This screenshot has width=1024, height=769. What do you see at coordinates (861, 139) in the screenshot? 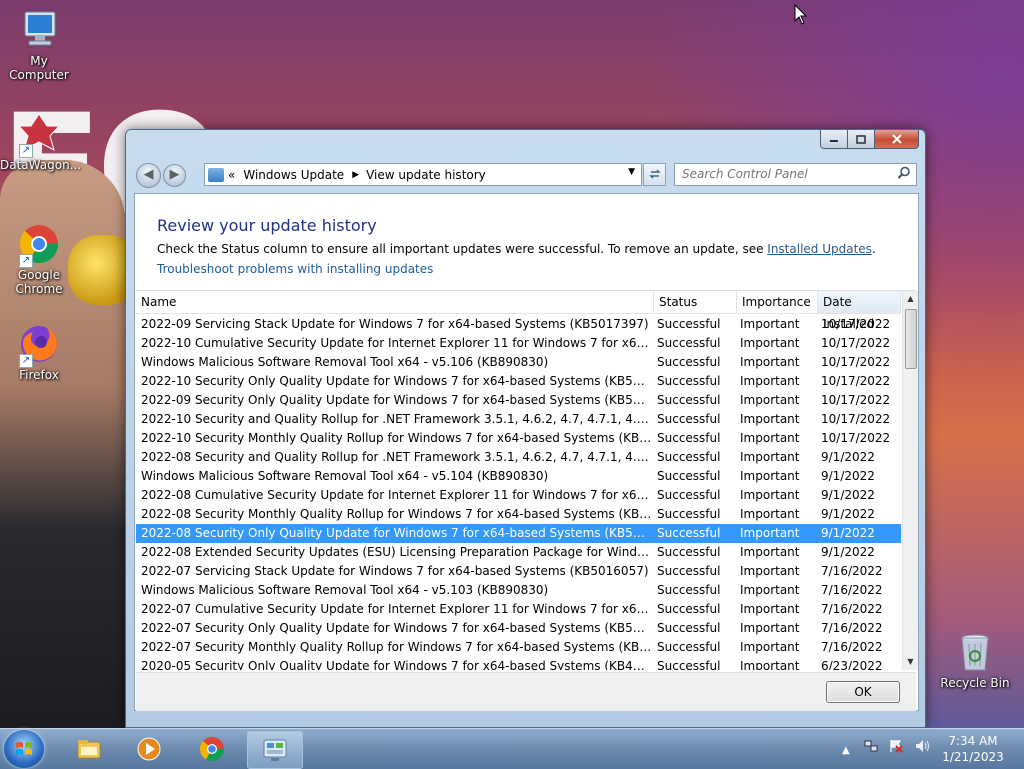
I see `maximize-button` at bounding box center [861, 139].